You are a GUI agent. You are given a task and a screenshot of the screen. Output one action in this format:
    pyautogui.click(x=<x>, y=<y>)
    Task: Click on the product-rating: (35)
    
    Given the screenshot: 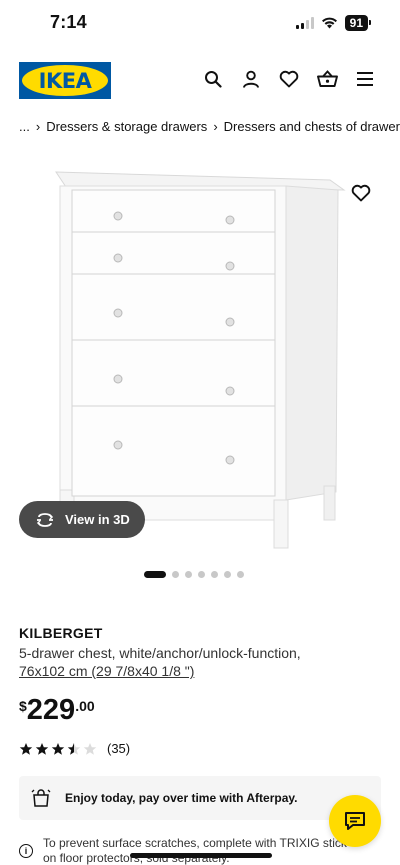 What is the action you would take?
    pyautogui.click(x=74, y=748)
    